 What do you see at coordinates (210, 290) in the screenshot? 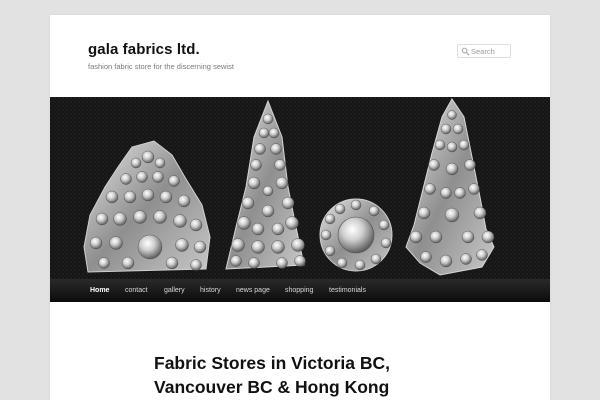
I see `nav-item-history: history` at bounding box center [210, 290].